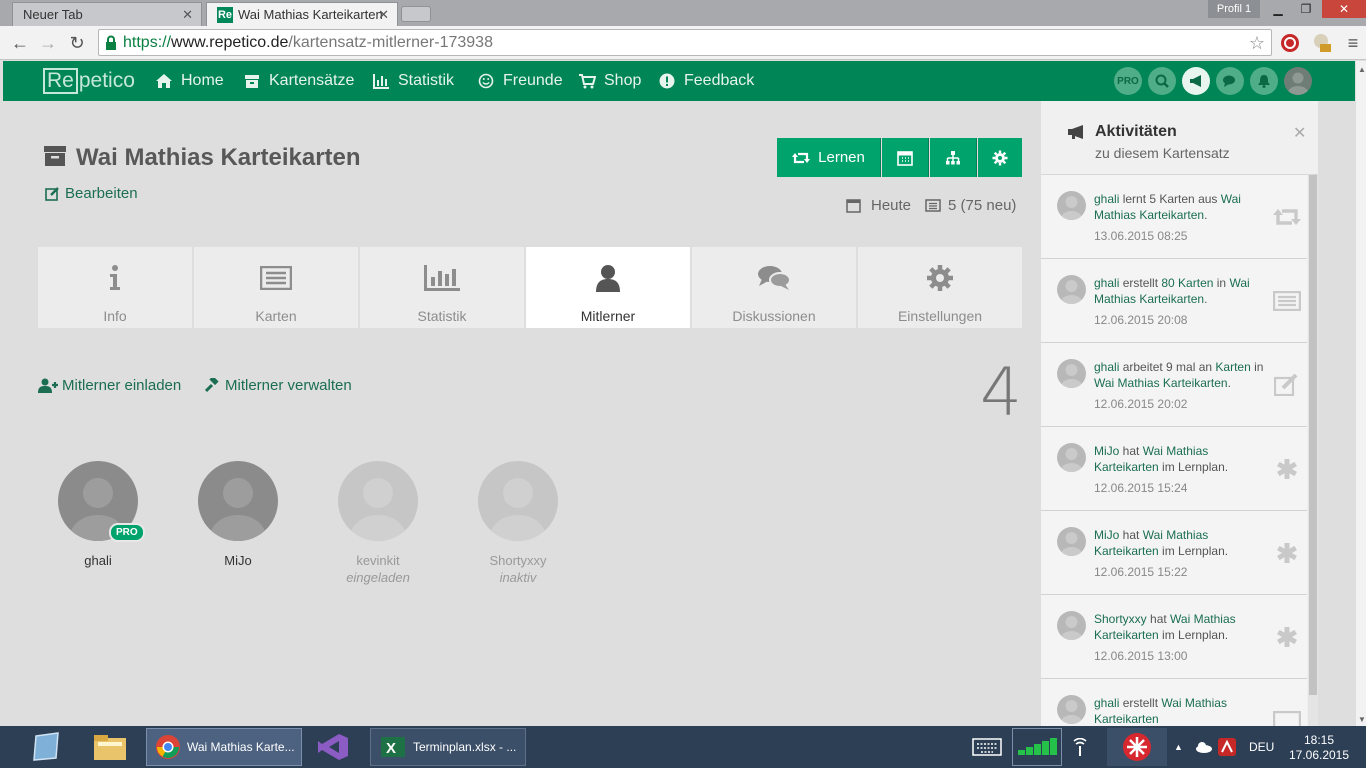 The width and height of the screenshot is (1366, 768). Describe the element at coordinates (1080, 747) in the screenshot. I see `wifi-icon` at that location.